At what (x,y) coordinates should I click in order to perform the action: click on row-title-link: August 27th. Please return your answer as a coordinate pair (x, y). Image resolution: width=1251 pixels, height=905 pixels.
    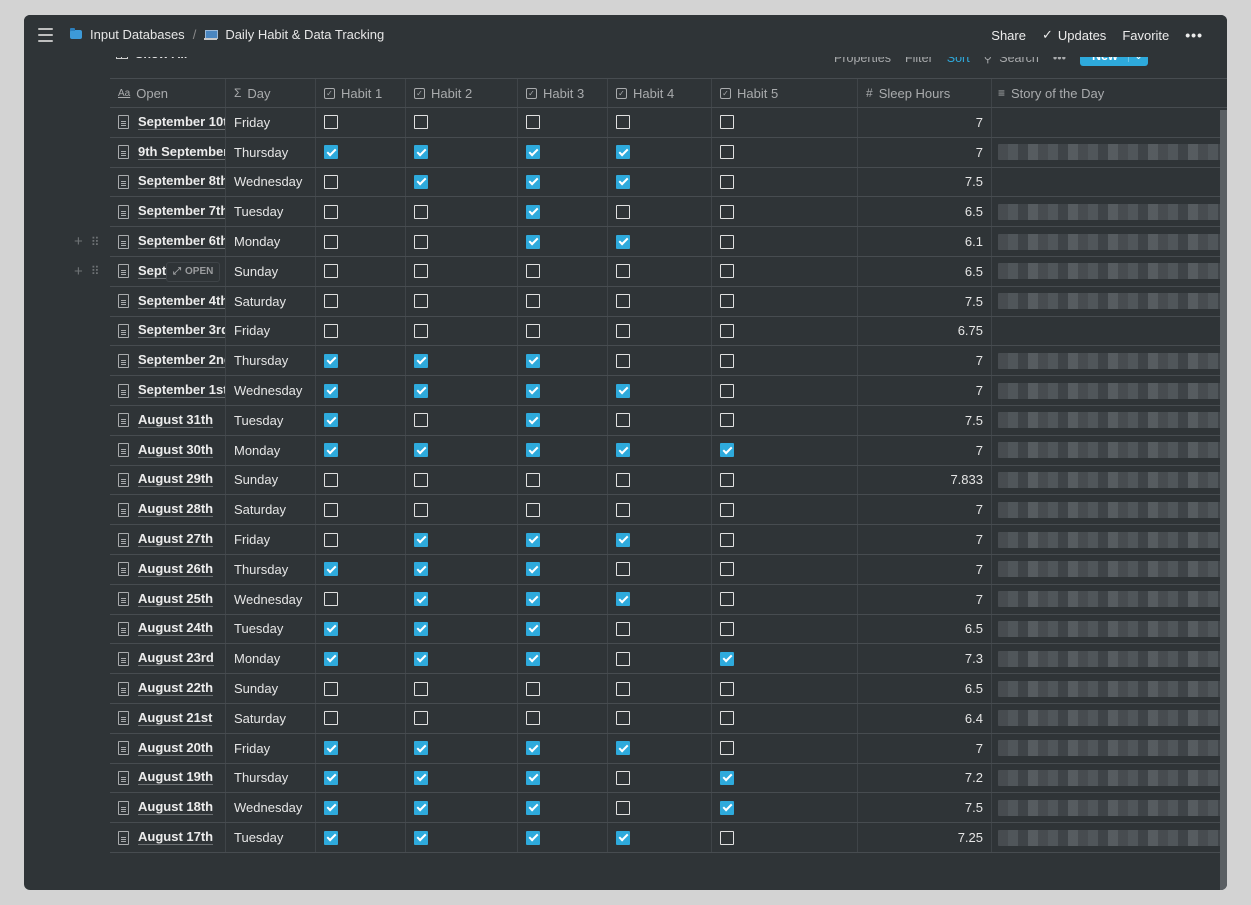
    Looking at the image, I should click on (176, 540).